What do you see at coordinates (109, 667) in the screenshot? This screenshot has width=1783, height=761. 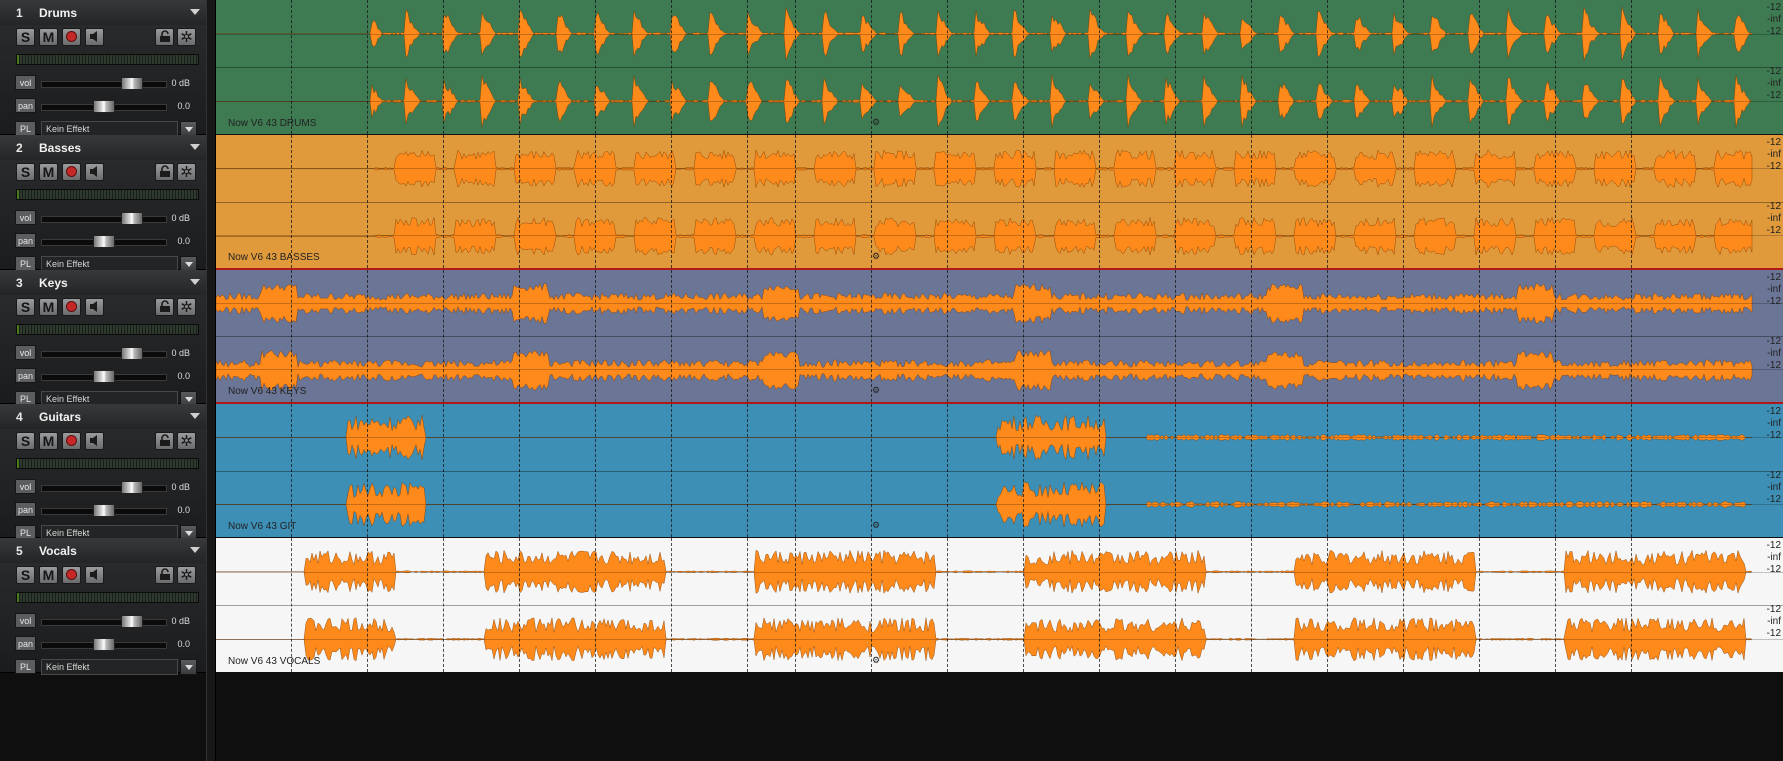 I see `effect-select: Kein Effekt` at bounding box center [109, 667].